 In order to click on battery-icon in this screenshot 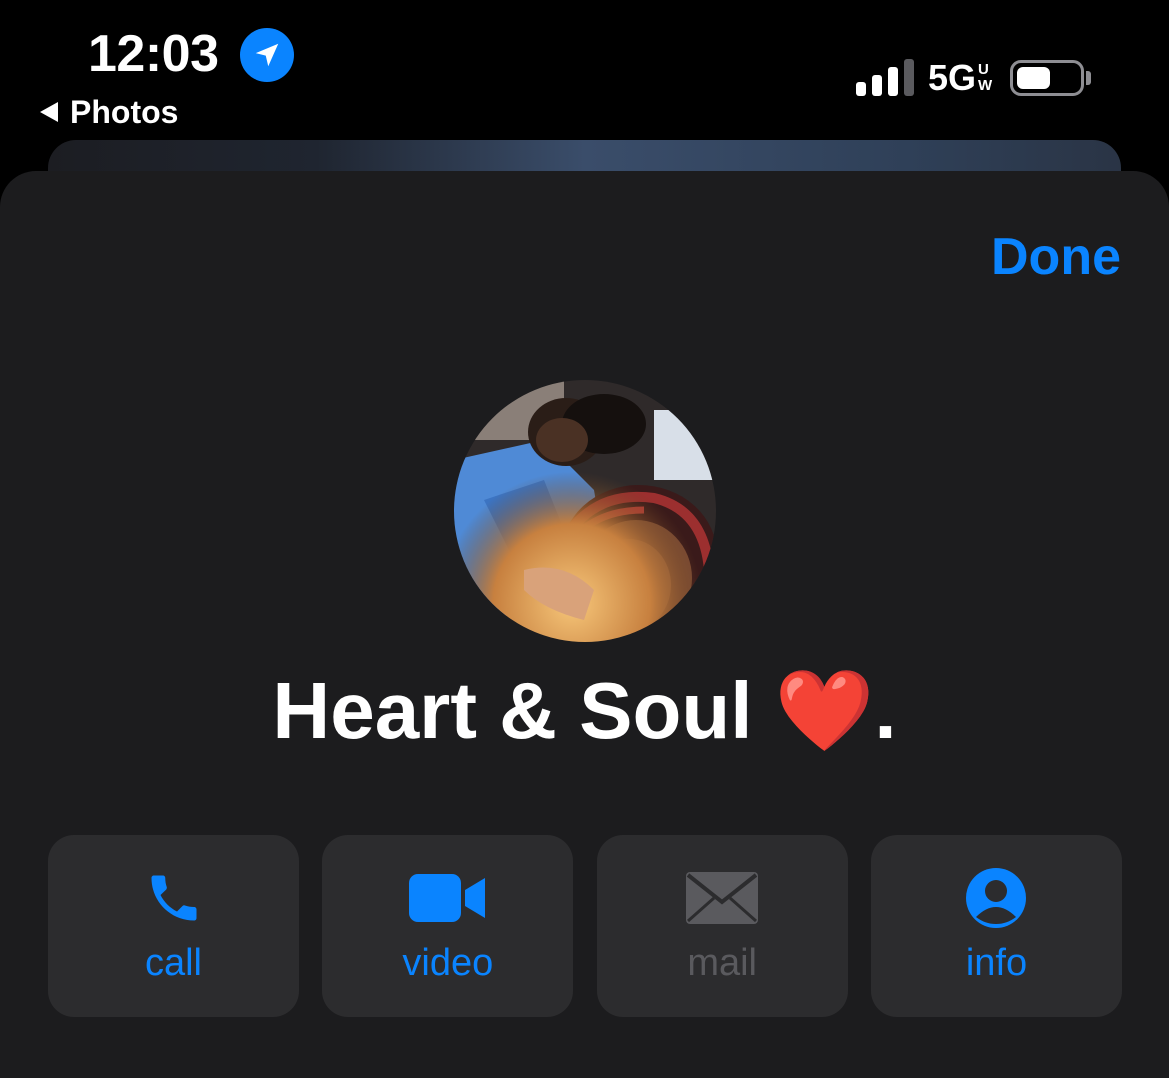, I will do `click(1047, 78)`.